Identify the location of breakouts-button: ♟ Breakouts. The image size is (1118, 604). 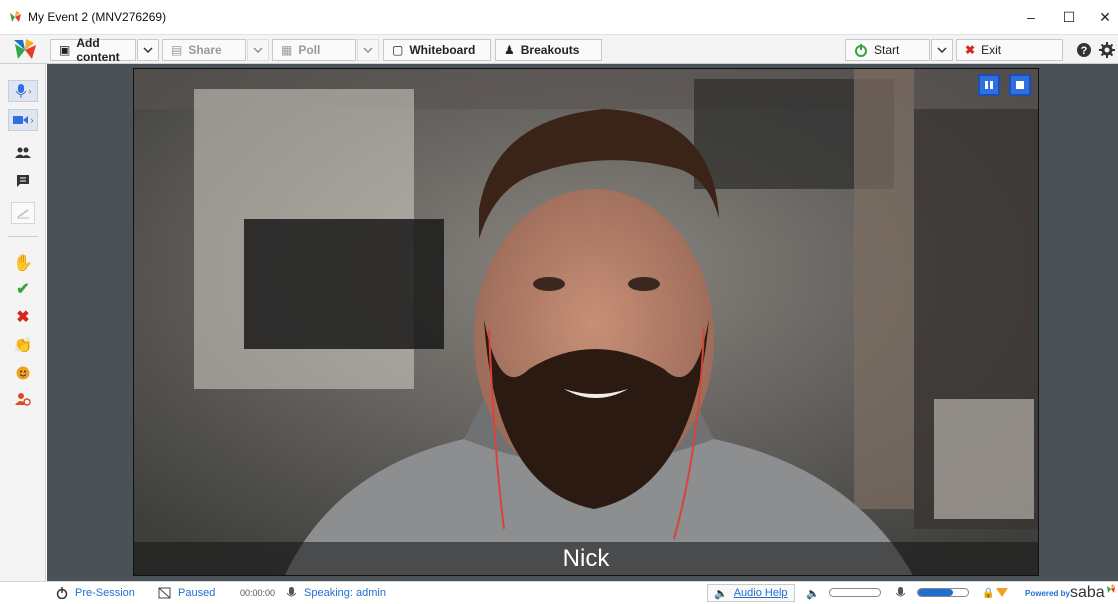
(548, 50).